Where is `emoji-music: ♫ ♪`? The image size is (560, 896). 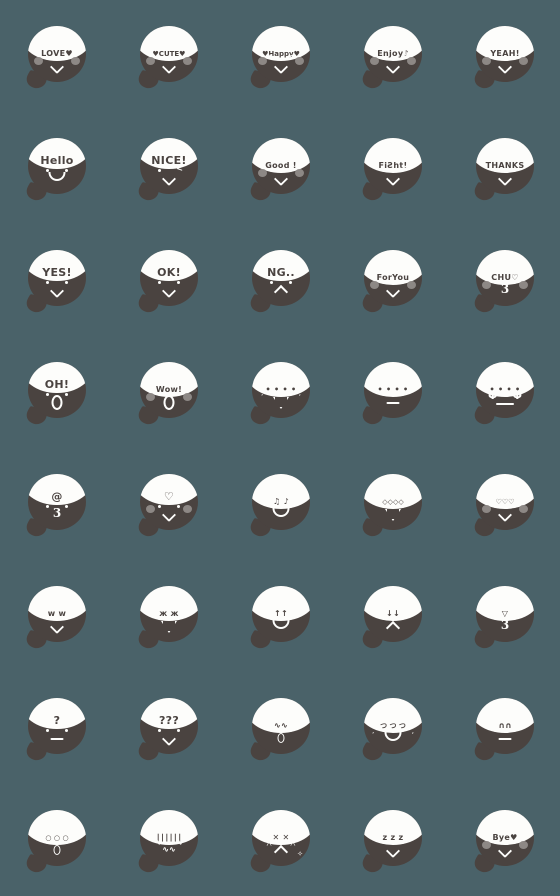
emoji-music: ♫ ♪ is located at coordinates (280, 504).